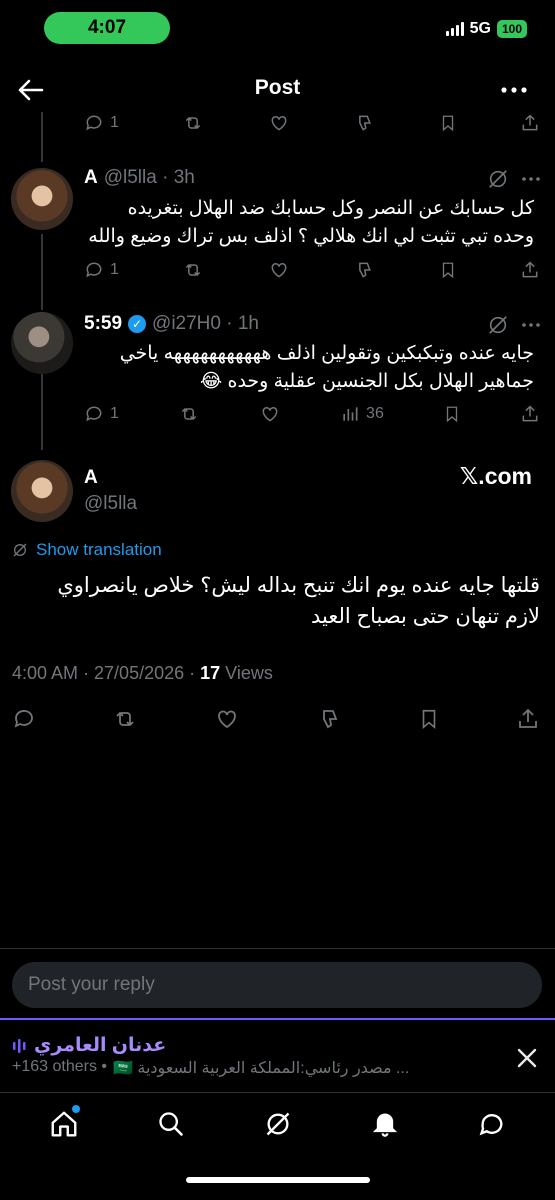 Image resolution: width=555 pixels, height=1200 pixels. I want to click on status-indicators: 5G 100, so click(486, 29).